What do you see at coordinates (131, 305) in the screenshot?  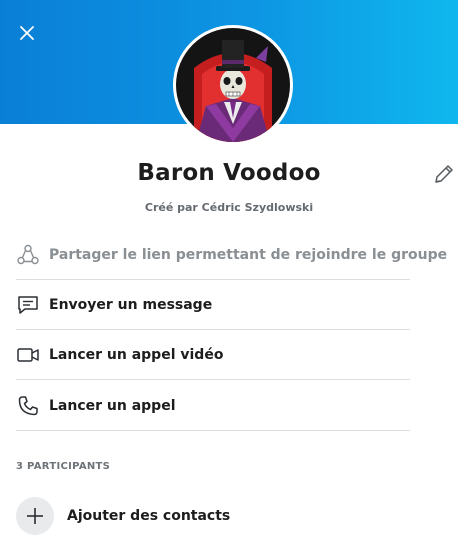 I see `send-message-label: Envoyer un message` at bounding box center [131, 305].